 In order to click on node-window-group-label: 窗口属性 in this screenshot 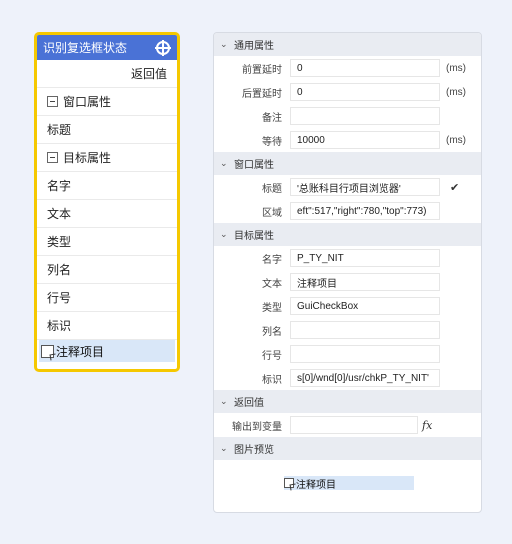, I will do `click(87, 102)`.